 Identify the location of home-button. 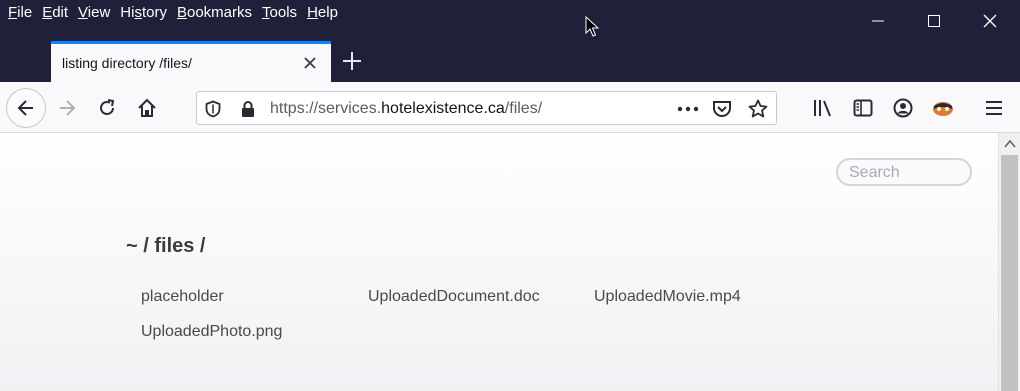
(147, 108).